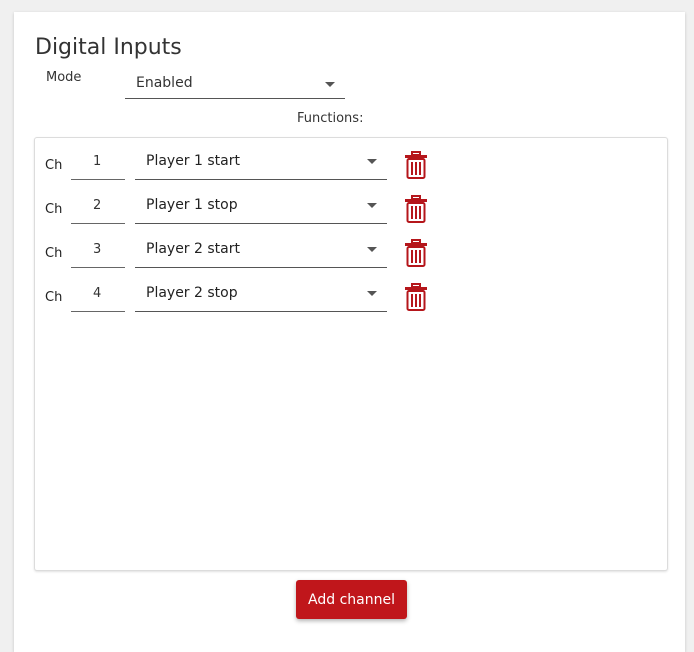  I want to click on channel-number-value: 3, so click(97, 249).